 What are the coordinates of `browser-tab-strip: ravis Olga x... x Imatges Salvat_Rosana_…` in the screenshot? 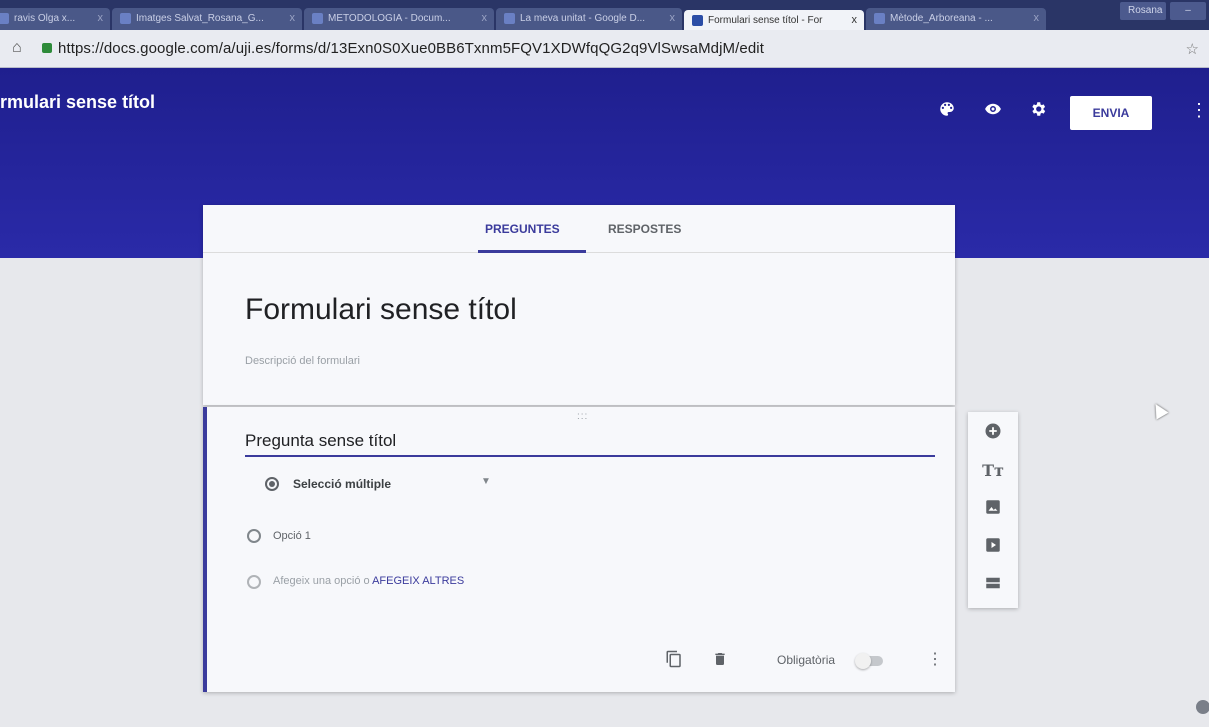 It's located at (604, 15).